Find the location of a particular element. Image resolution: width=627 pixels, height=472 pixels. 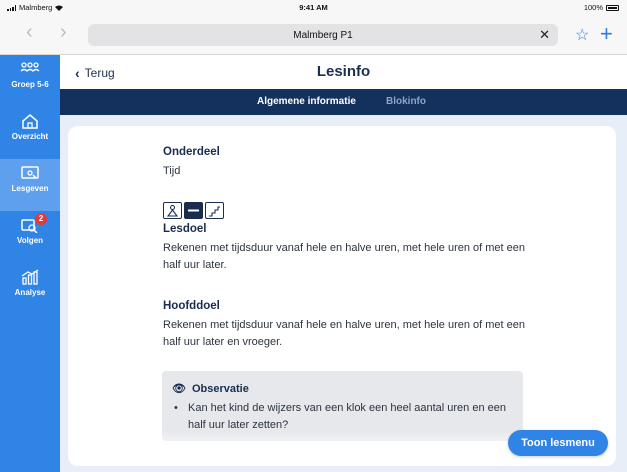

sidebar-item-label: Volgen is located at coordinates (30, 240).